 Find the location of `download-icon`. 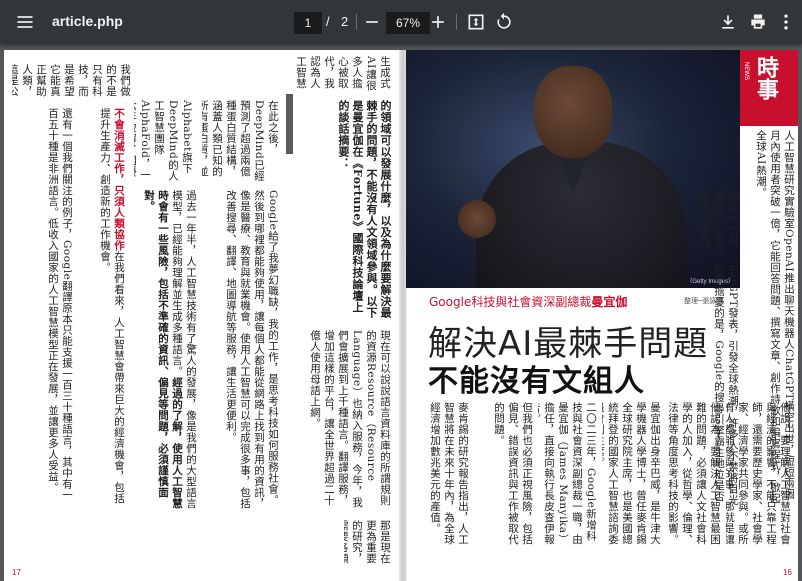

download-icon is located at coordinates (728, 22).